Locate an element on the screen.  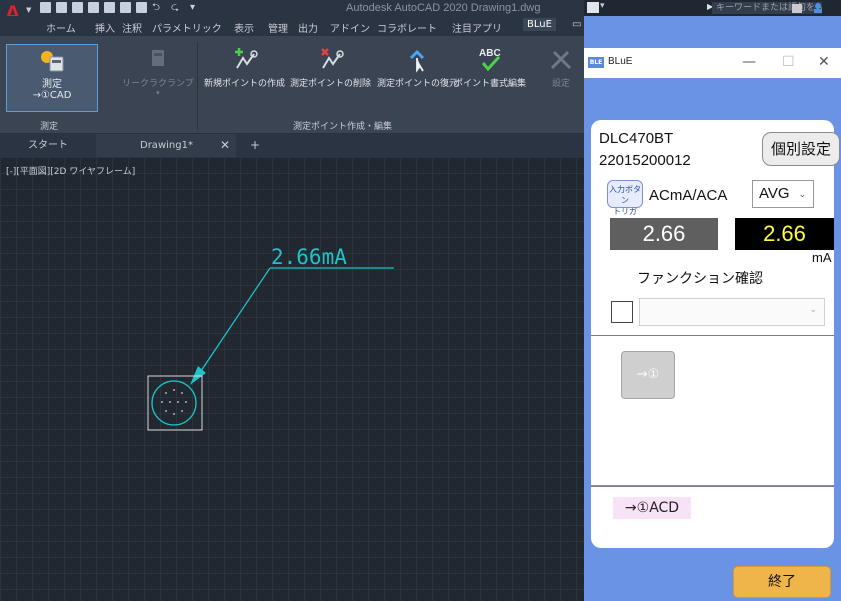
quick-access-toolbar: ⮌ ⮎ ▾ is located at coordinates (122, 7).